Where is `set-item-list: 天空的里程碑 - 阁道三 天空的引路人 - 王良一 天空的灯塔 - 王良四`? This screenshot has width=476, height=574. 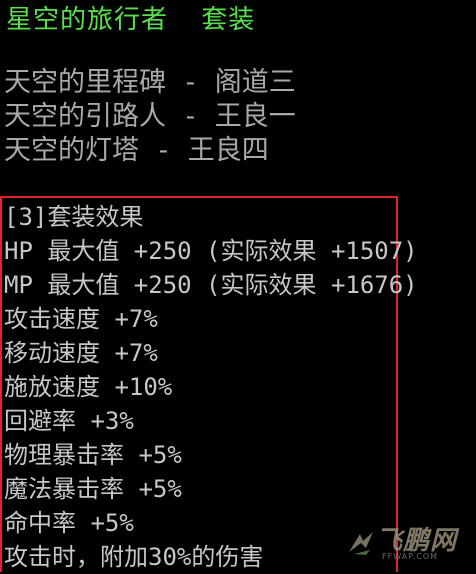
set-item-list: 天空的里程碑 - 阁道三 天空的引路人 - 王良一 天空的灯塔 - 王良四 is located at coordinates (150, 117).